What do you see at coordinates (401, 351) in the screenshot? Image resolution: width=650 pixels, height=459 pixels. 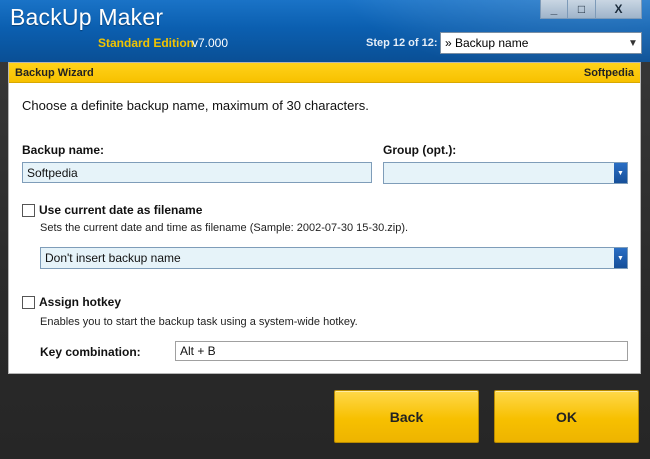 I see `key-combination-input: Alt + B` at bounding box center [401, 351].